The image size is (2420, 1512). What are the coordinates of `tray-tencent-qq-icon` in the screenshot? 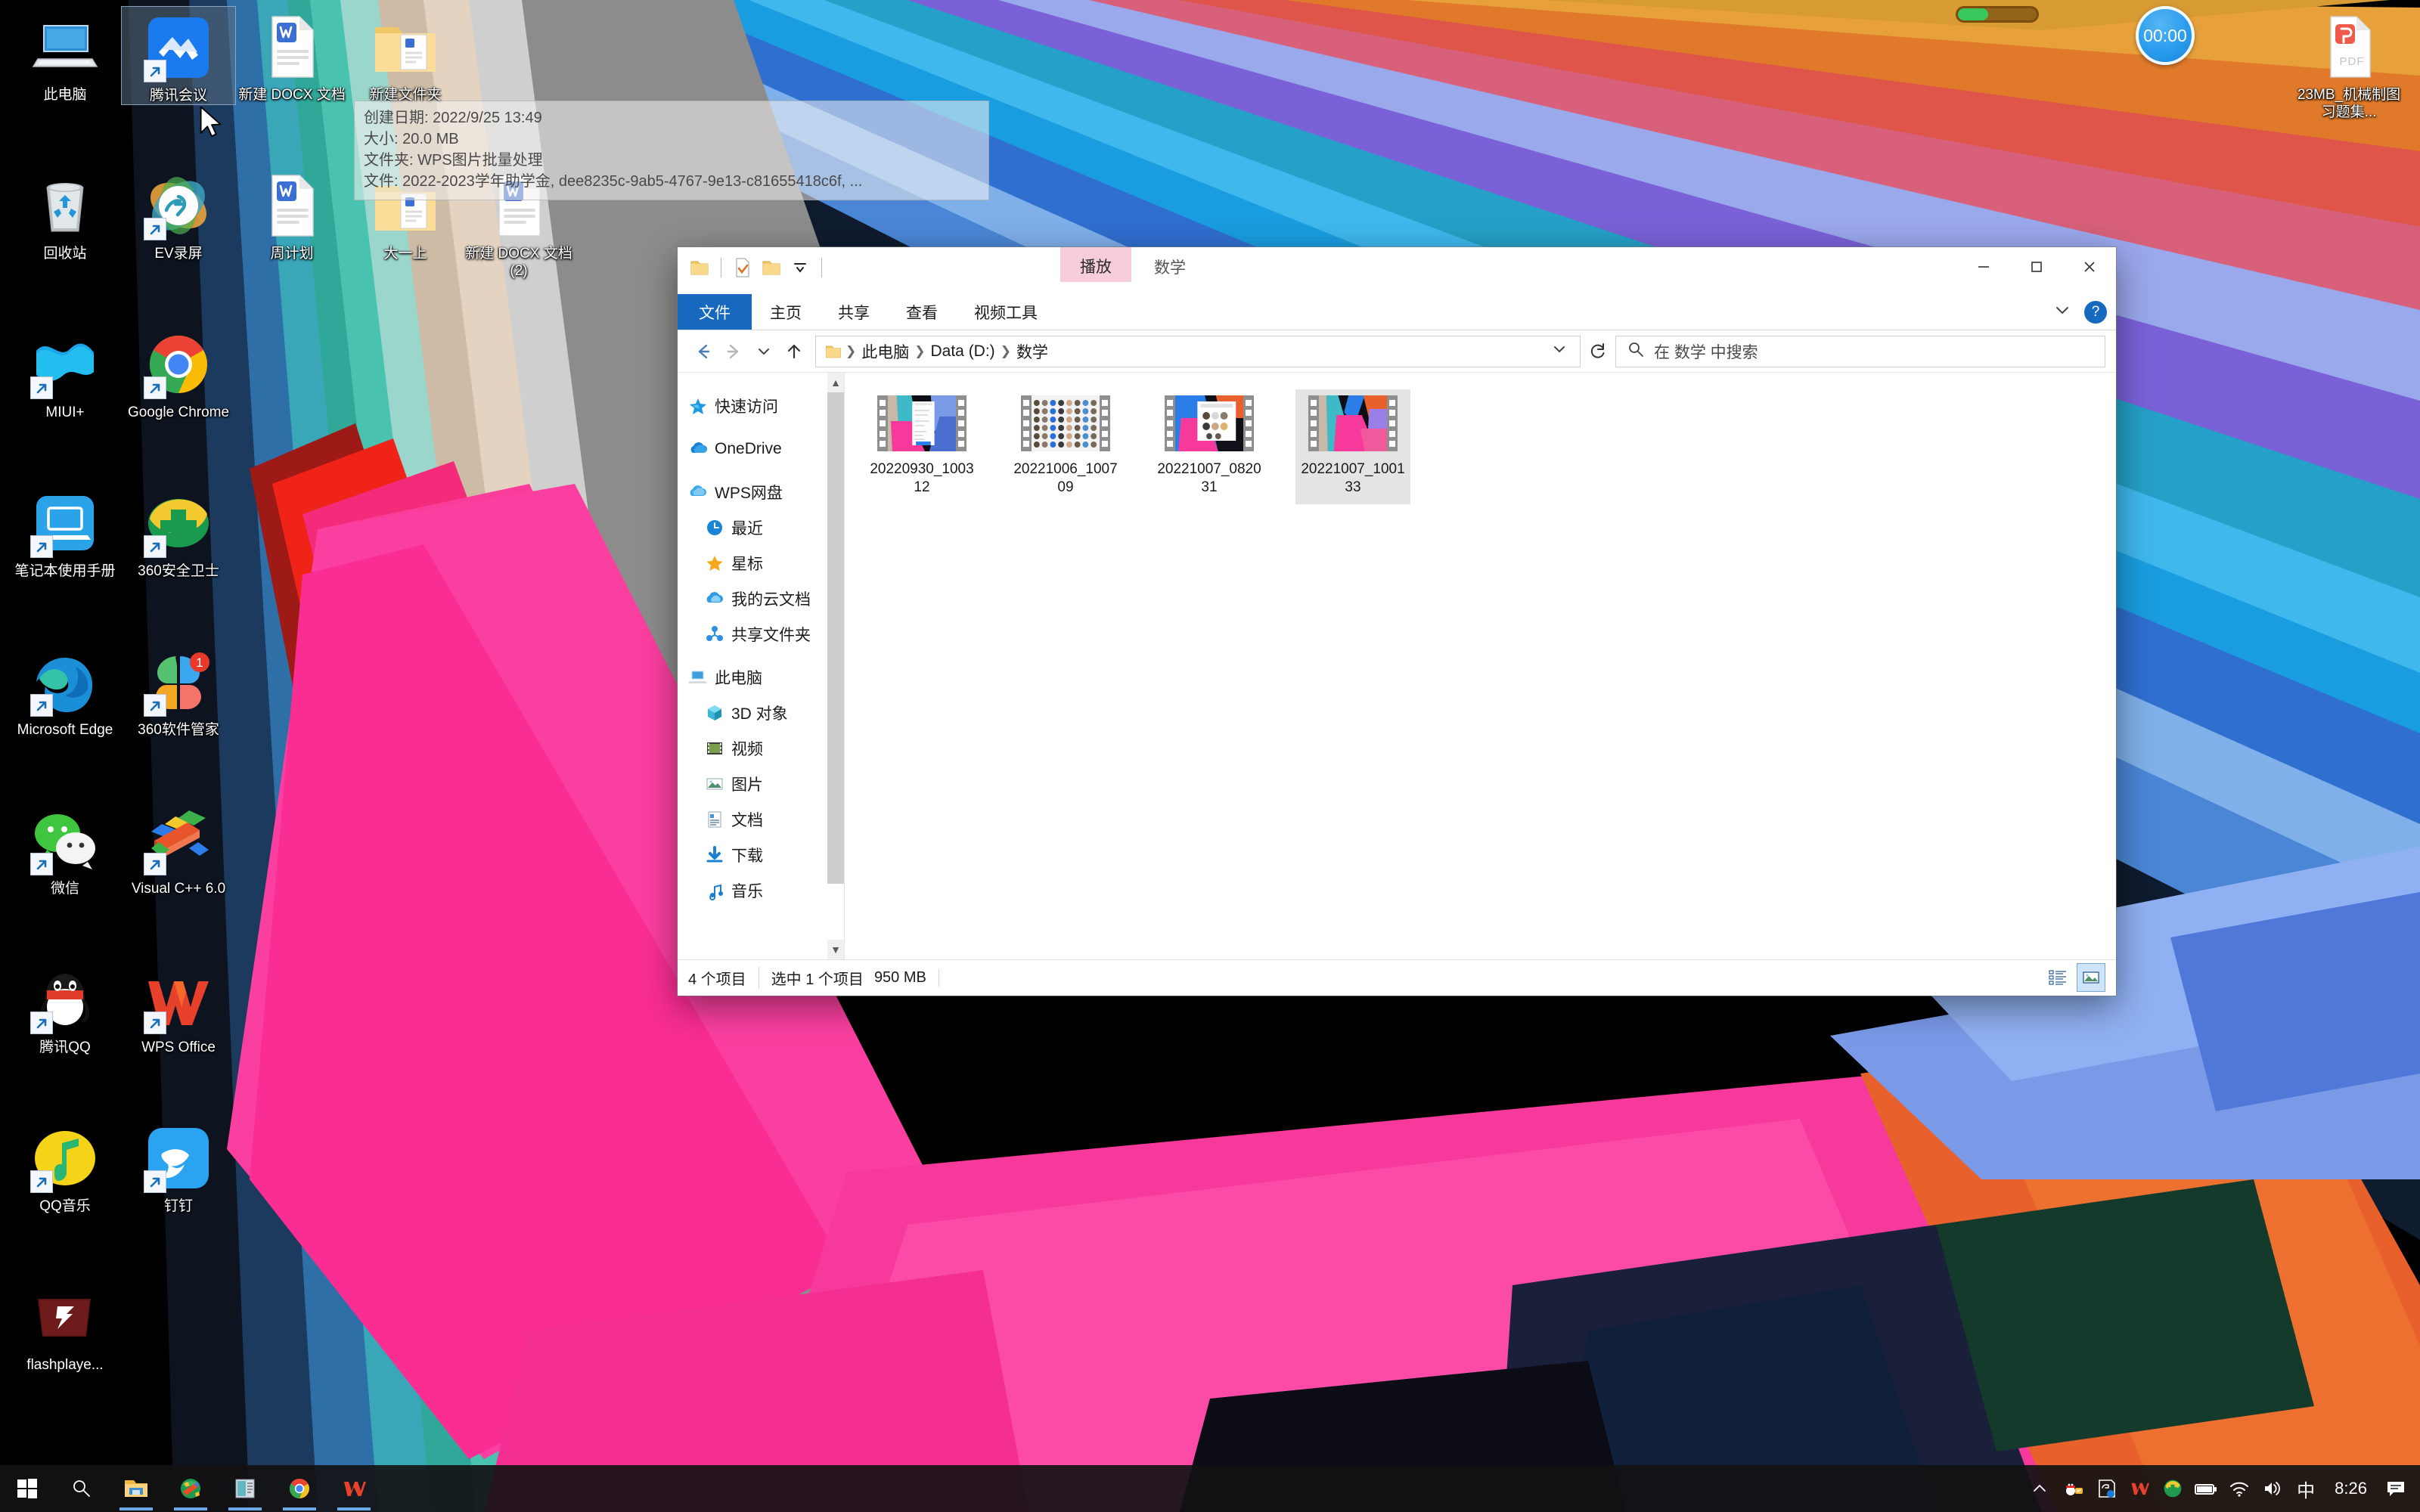 It's located at (2073, 1488).